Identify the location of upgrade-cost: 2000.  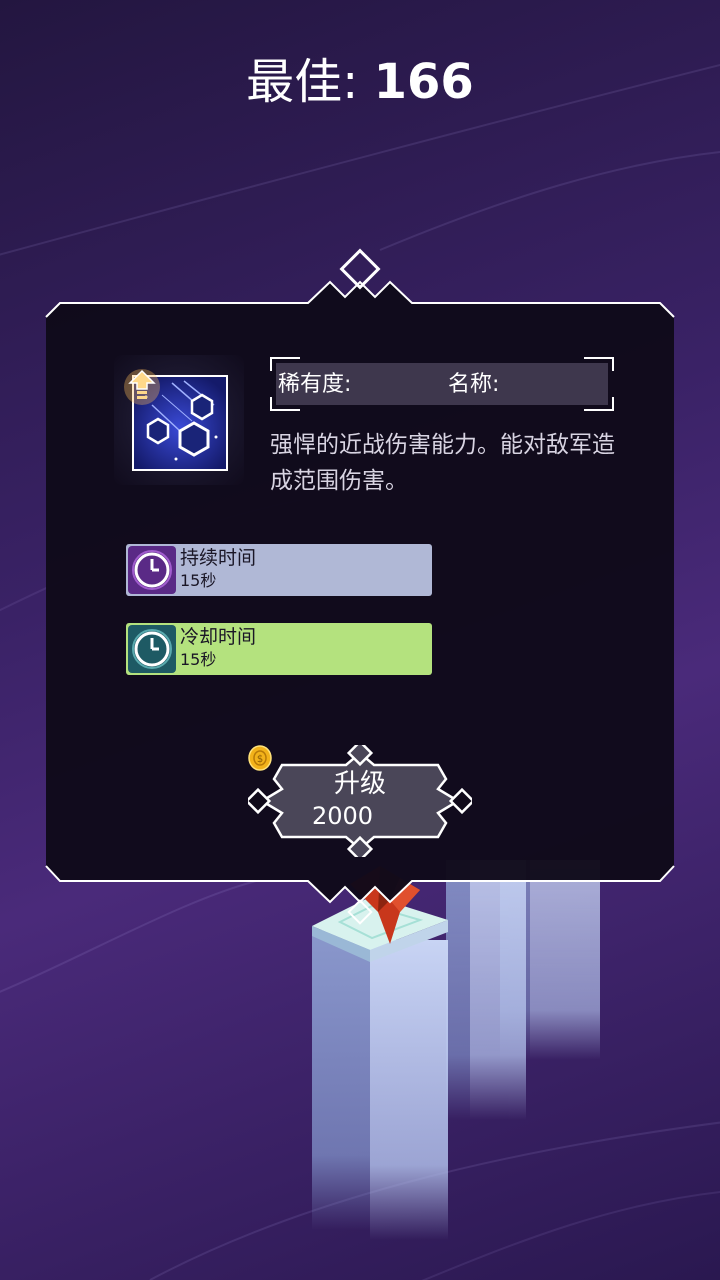
(343, 816).